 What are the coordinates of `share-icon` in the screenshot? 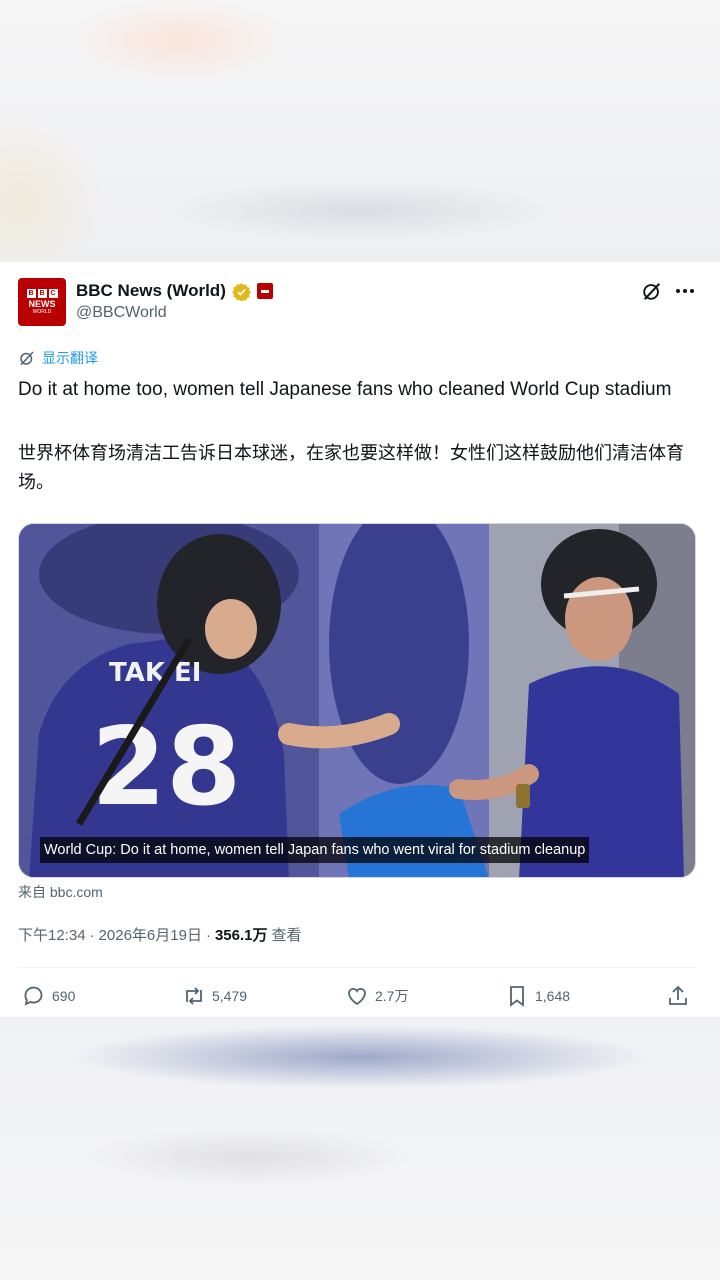 It's located at (678, 995).